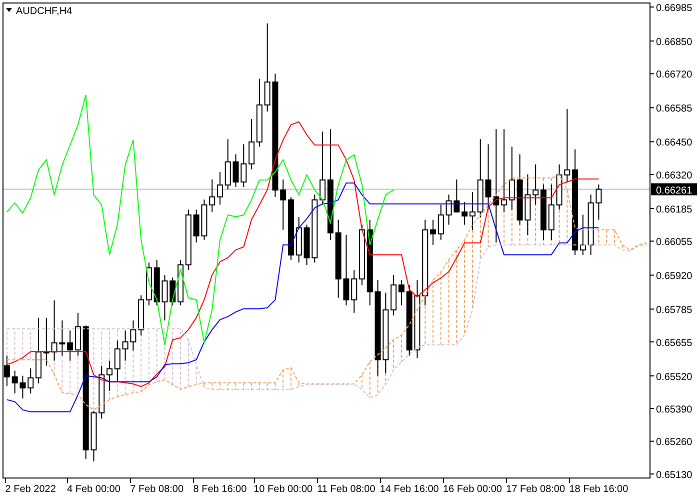  I want to click on ref-line-label: 0.66261, so click(674, 190).